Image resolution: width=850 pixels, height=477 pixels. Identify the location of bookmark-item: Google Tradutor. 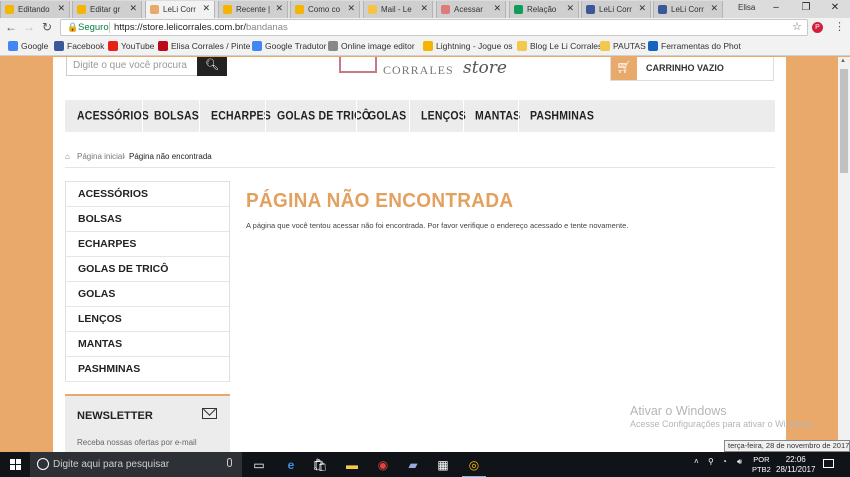
(289, 46).